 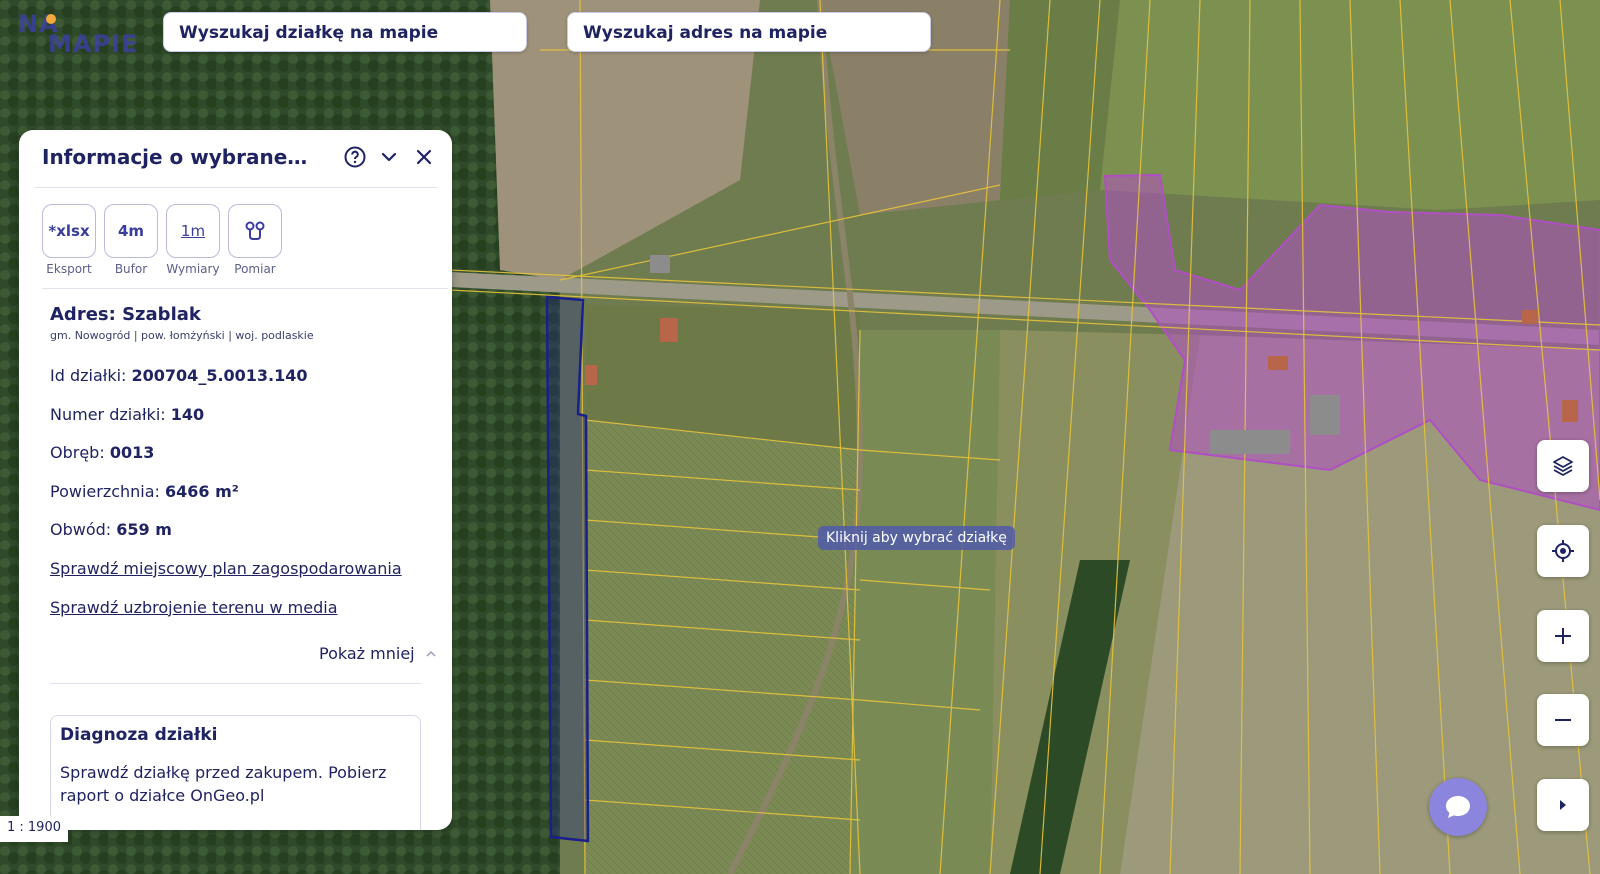 What do you see at coordinates (81, 530) in the screenshot?
I see `field-label: Obwód:` at bounding box center [81, 530].